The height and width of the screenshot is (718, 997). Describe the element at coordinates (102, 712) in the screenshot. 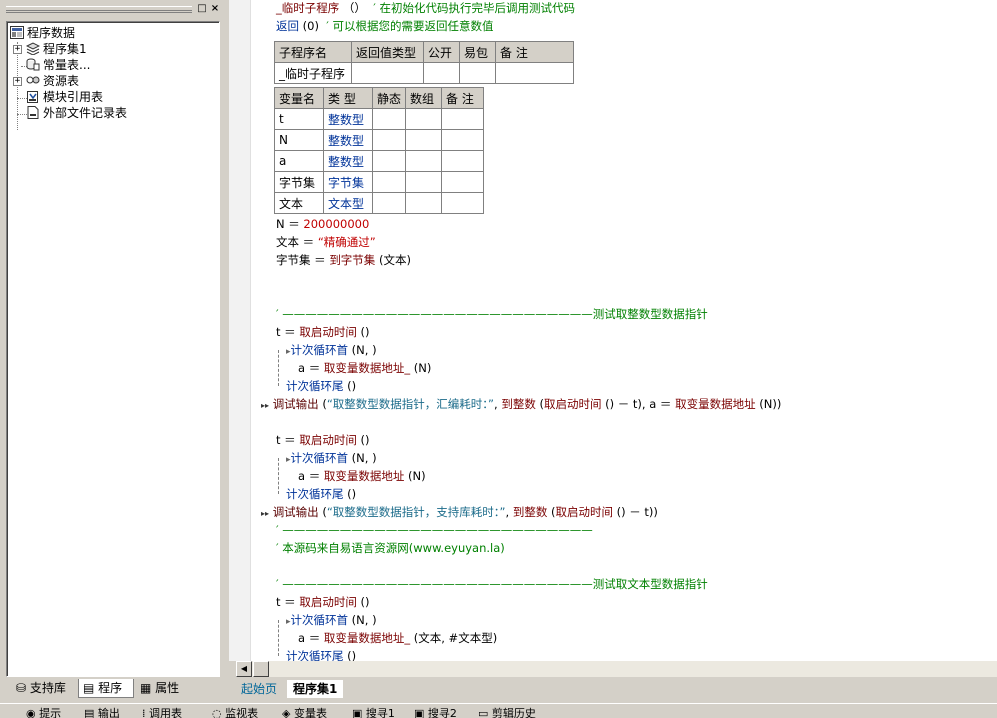

I see `tab-output: ▤ 输出` at that location.